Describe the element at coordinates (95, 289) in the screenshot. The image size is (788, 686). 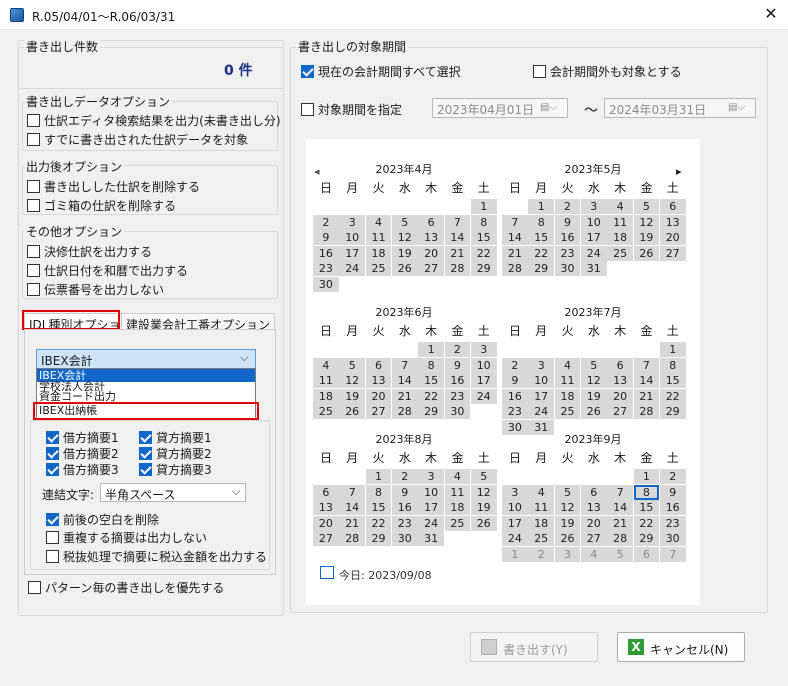
I see `other-option-3: 伝票番号を出力しない` at that location.